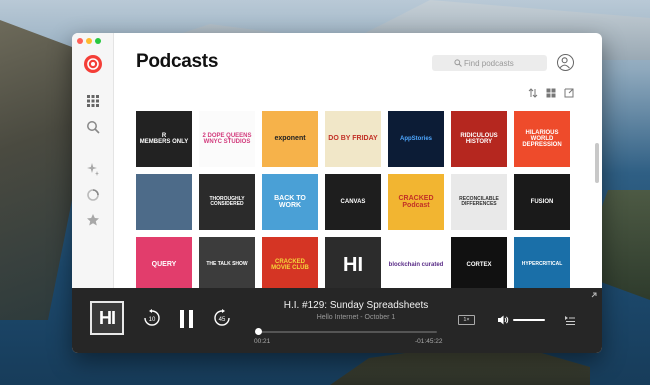 The width and height of the screenshot is (650, 385). What do you see at coordinates (164, 265) in the screenshot?
I see `podcast-tile-label: QUERY` at bounding box center [164, 265].